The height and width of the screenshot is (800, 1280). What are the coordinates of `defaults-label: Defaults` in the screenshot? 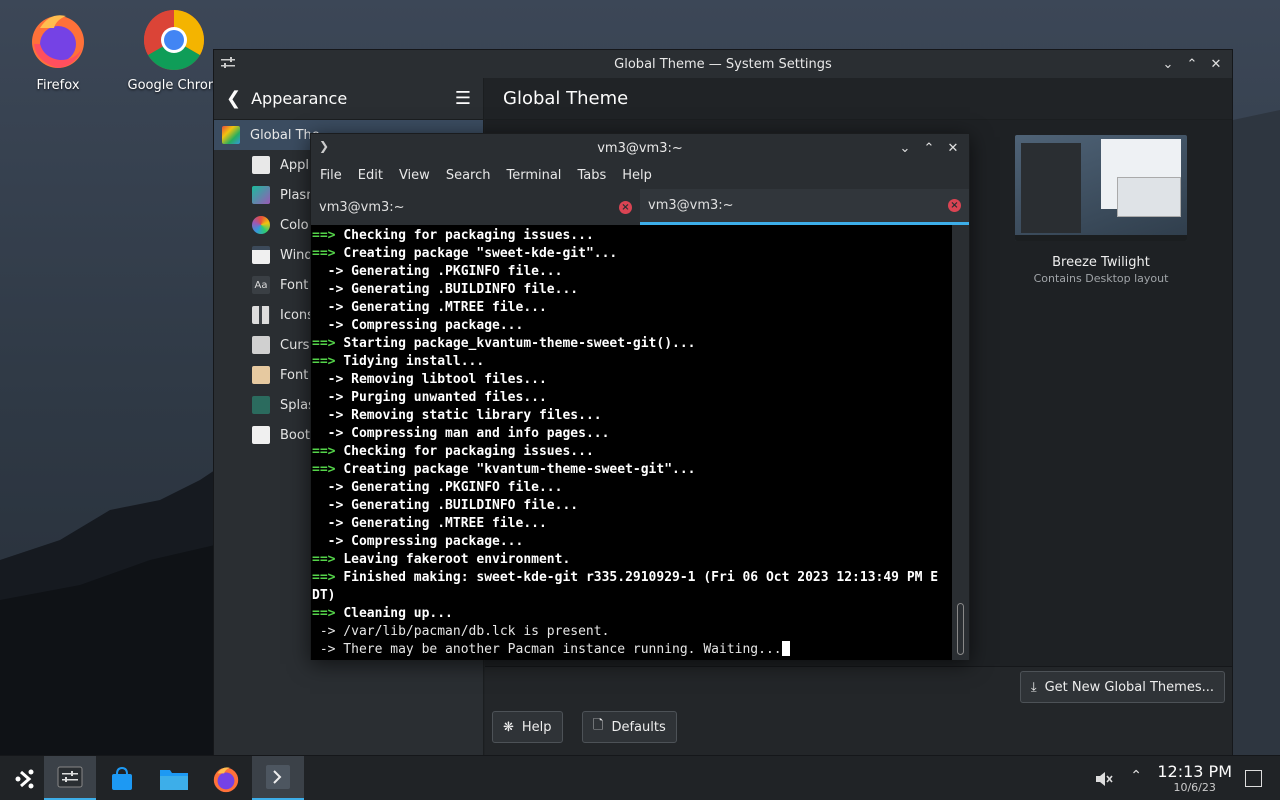 It's located at (638, 727).